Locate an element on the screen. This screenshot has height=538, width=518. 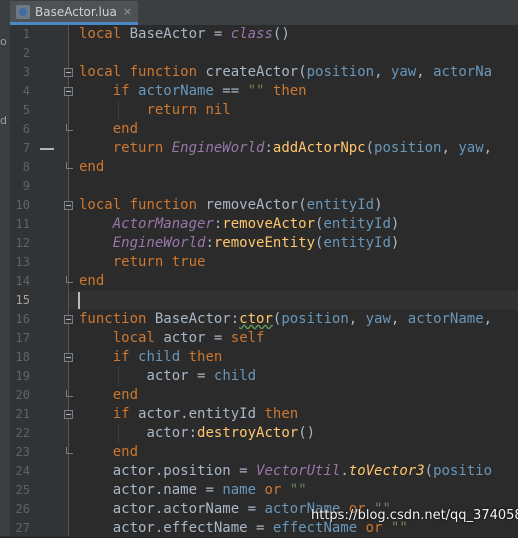
line-number: 16 is located at coordinates (22, 319).